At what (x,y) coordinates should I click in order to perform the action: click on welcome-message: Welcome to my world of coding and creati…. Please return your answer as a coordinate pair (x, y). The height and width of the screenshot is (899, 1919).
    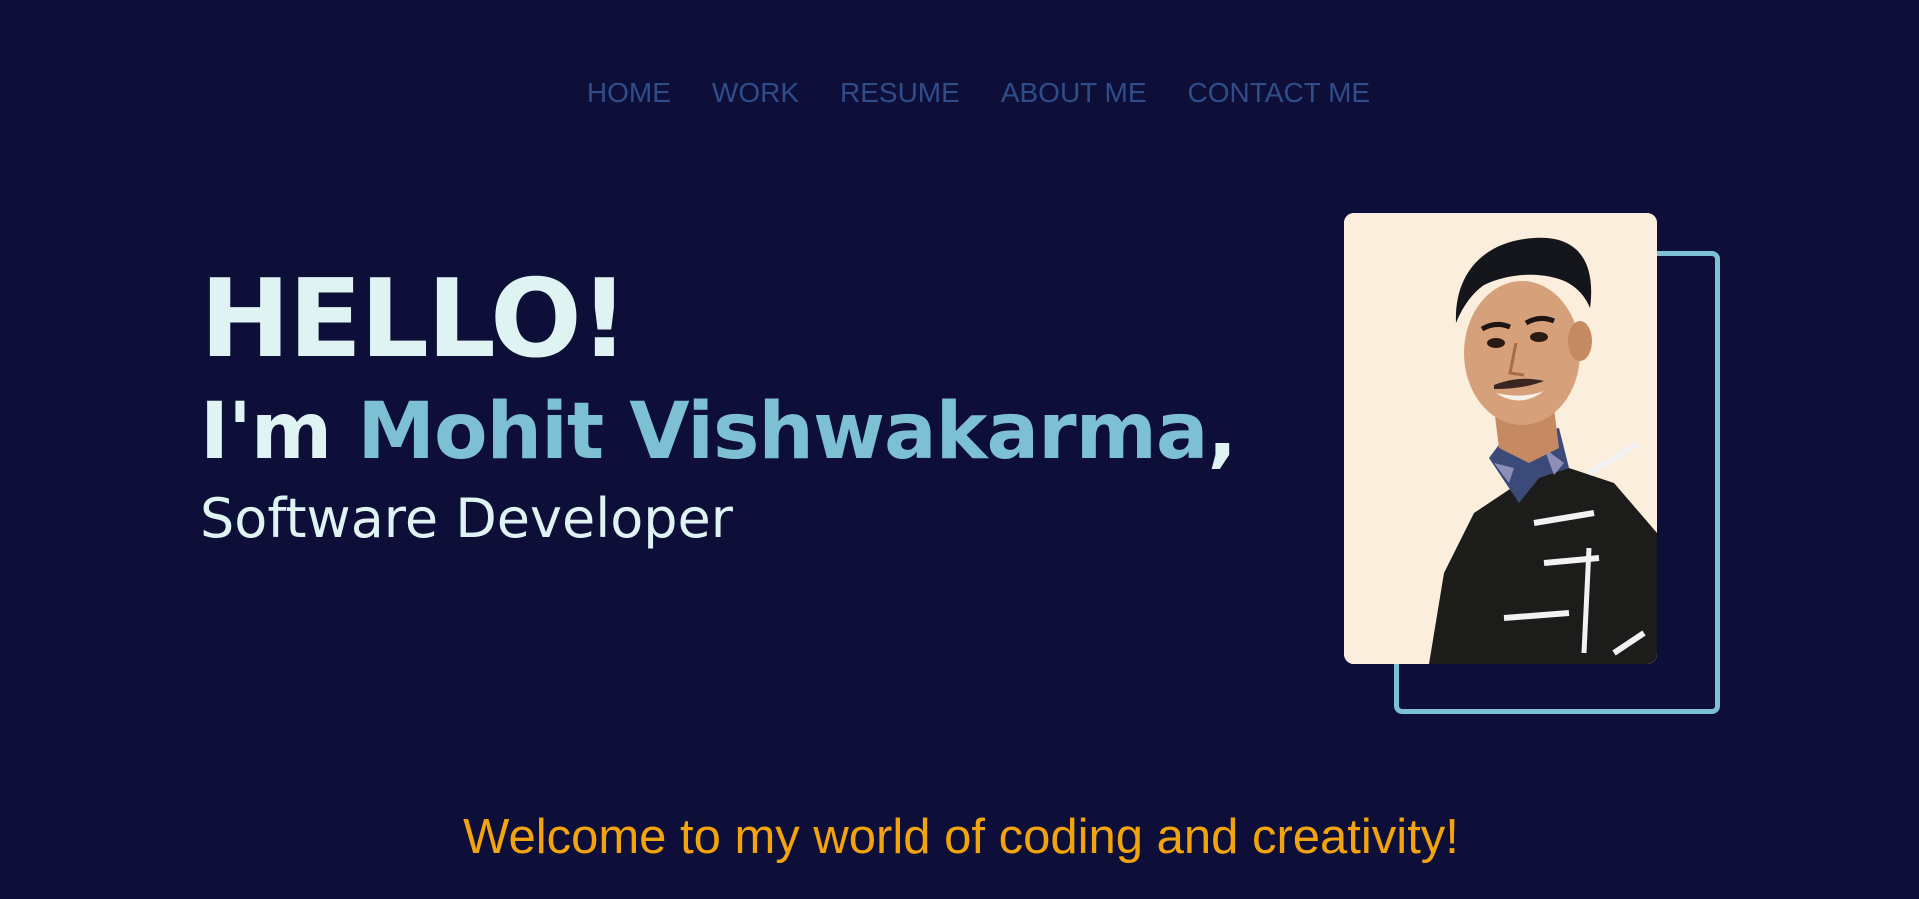
    Looking at the image, I should click on (961, 837).